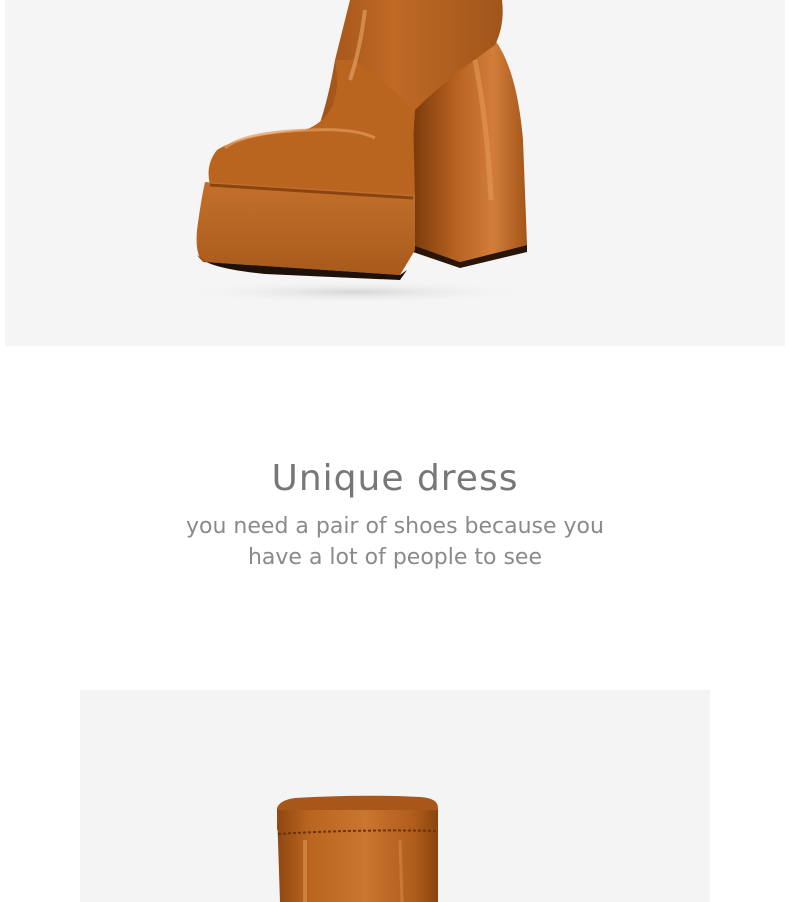 This screenshot has width=790, height=902. What do you see at coordinates (355, 292) in the screenshot?
I see `floor-shadow` at bounding box center [355, 292].